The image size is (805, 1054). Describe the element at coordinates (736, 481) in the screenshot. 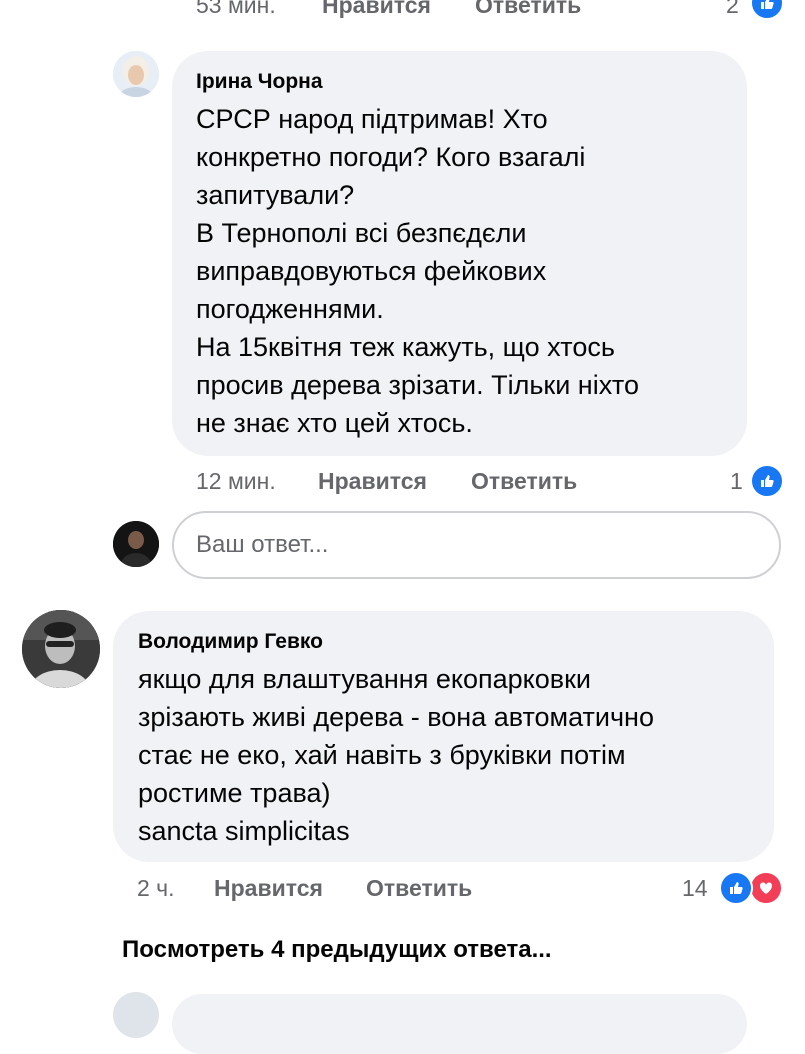

I see `reaction-count: 1` at that location.